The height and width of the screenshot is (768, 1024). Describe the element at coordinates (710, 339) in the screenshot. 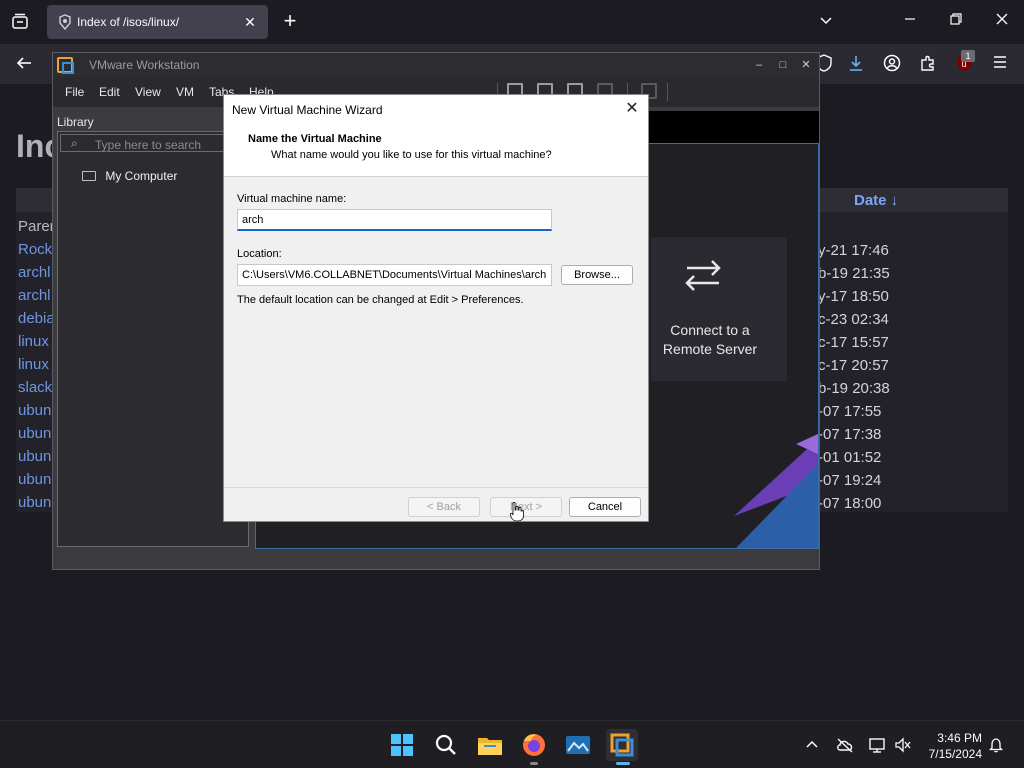

I see `tile-label: Connect to a Remote Server` at that location.